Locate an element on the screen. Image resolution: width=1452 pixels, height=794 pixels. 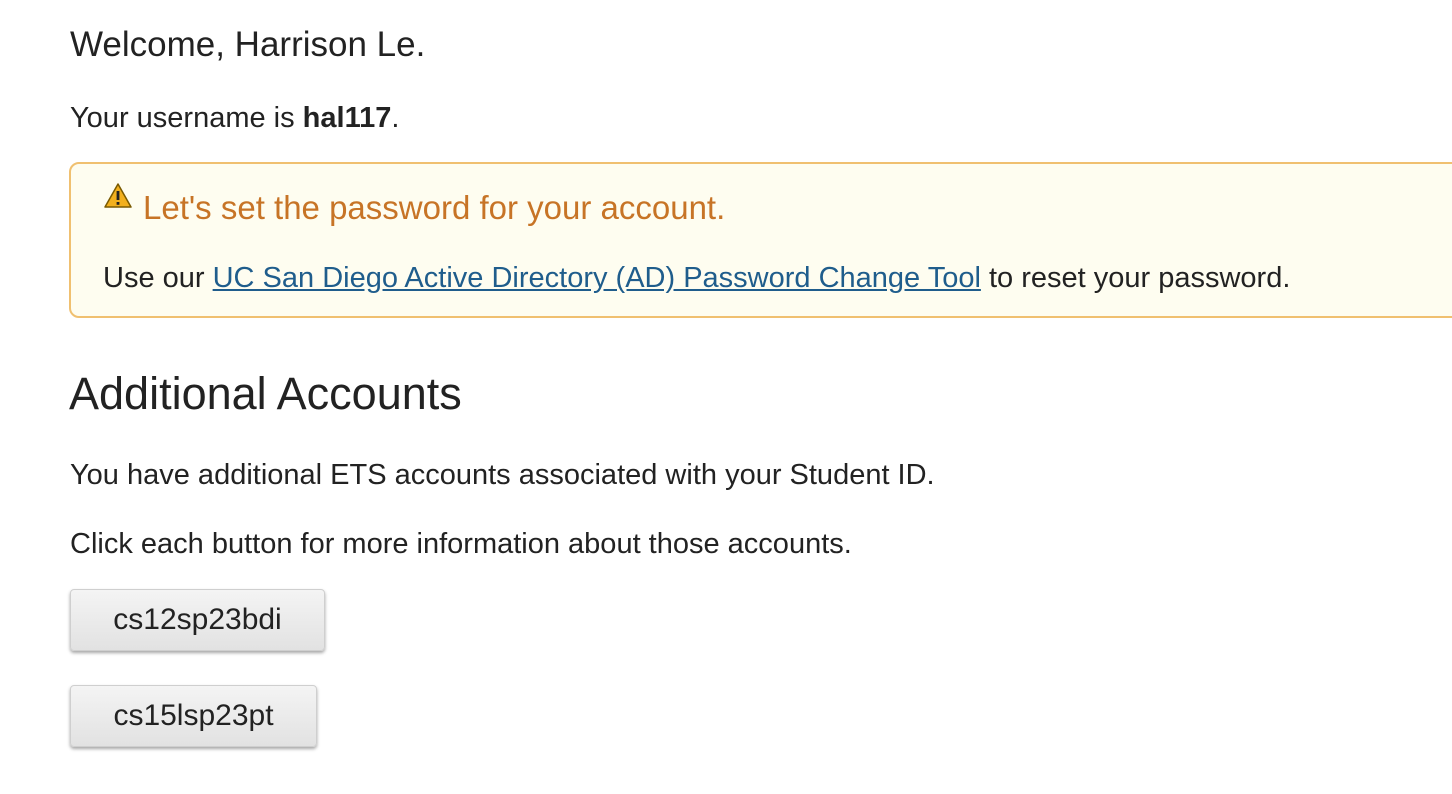
username-suffix: . is located at coordinates (395, 118).